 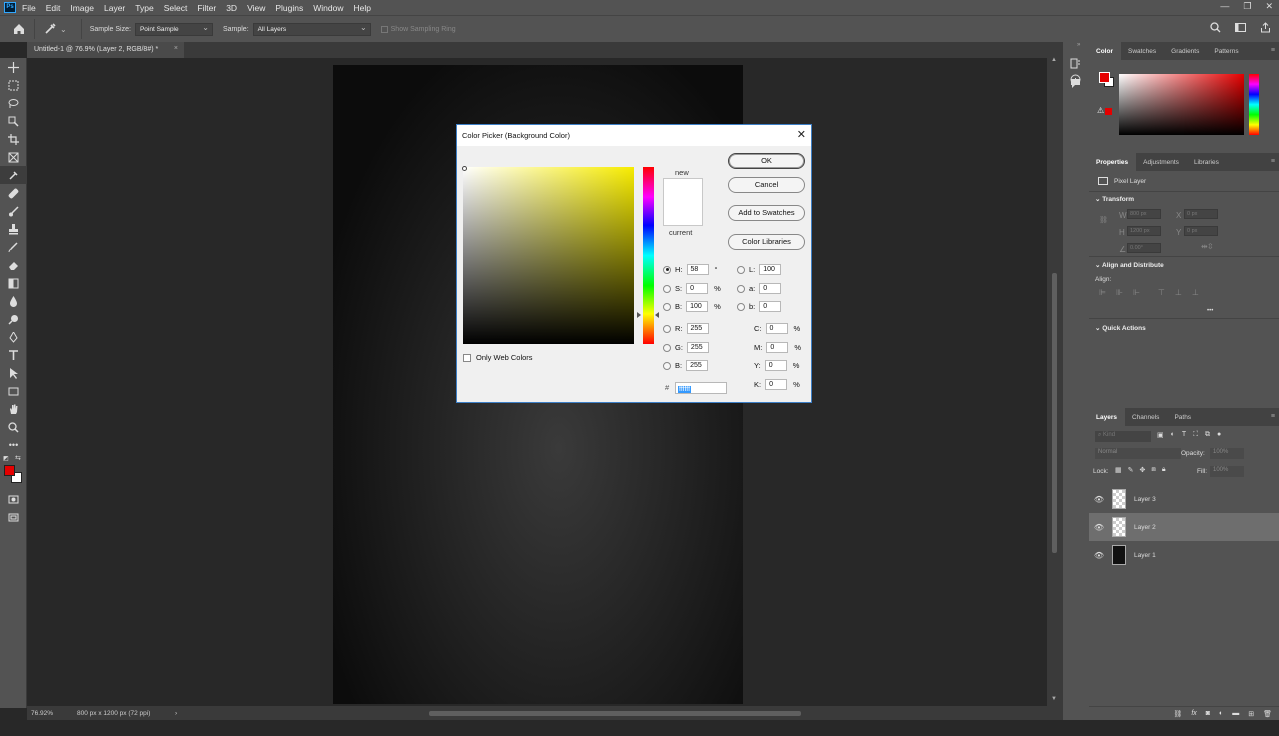 What do you see at coordinates (13, 373) in the screenshot?
I see `path-select-tool` at bounding box center [13, 373].